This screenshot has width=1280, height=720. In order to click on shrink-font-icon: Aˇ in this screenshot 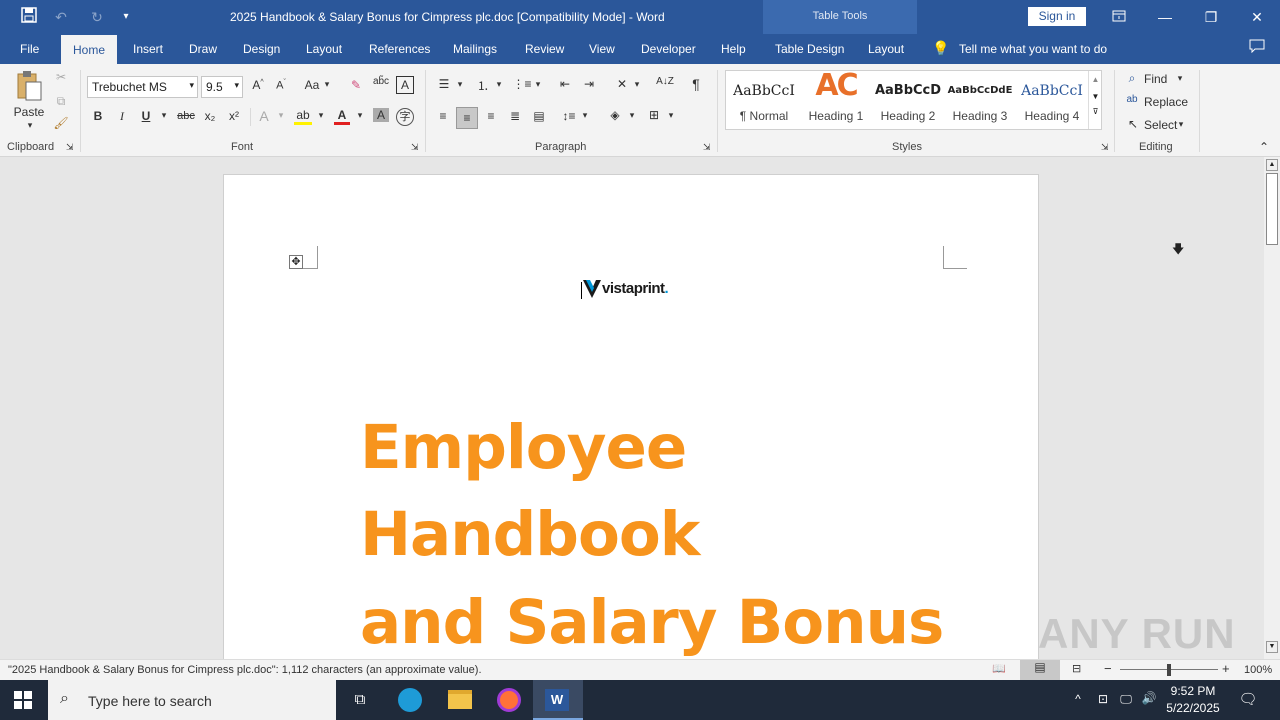, I will do `click(281, 85)`.